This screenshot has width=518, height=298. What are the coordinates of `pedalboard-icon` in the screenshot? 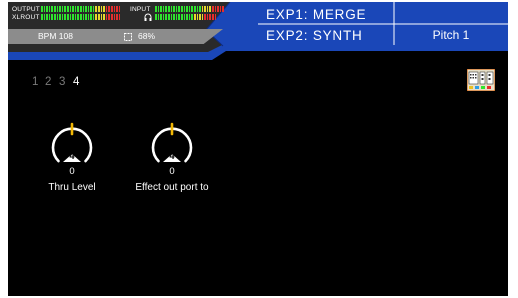 It's located at (481, 80).